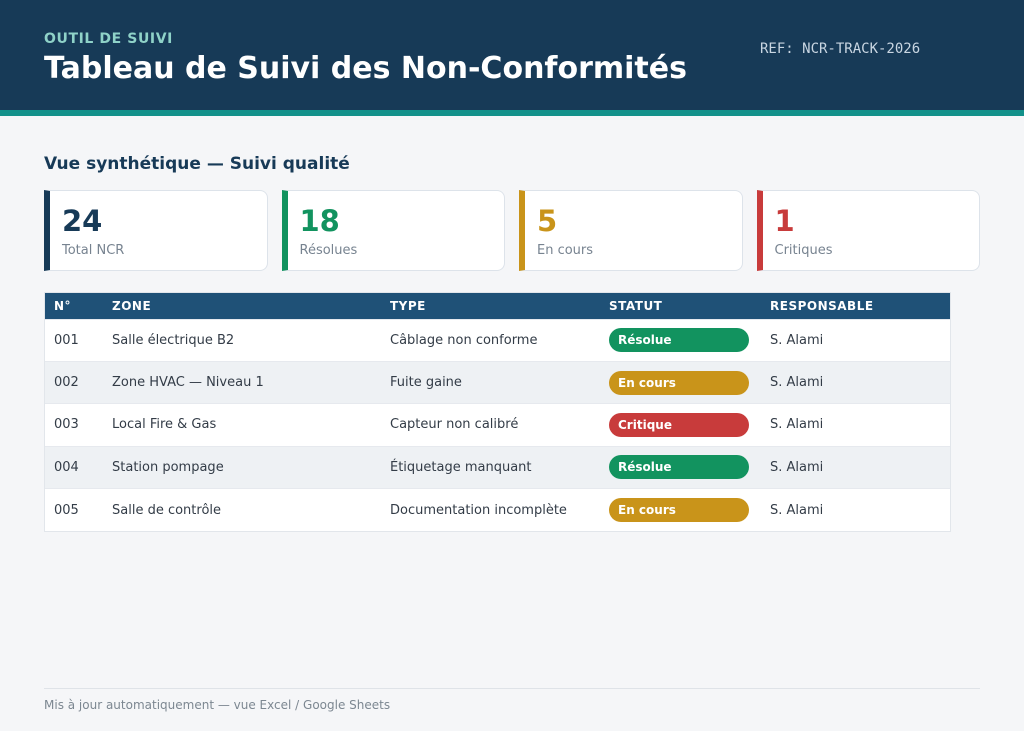  I want to click on cell-number: 003, so click(66, 425).